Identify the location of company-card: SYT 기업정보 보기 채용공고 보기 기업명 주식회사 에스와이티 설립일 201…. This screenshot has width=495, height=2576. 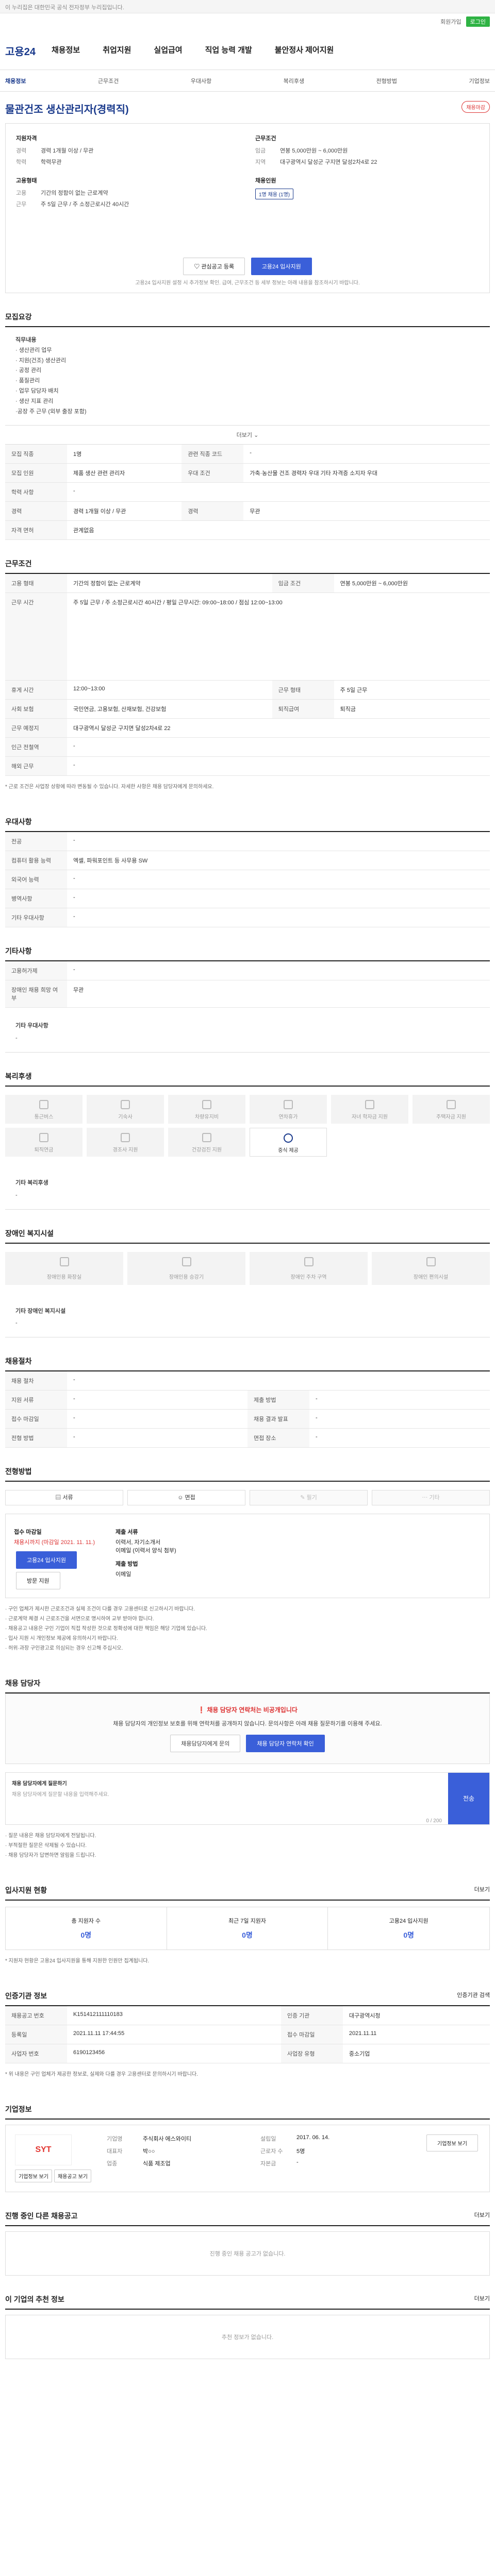
(247, 2159).